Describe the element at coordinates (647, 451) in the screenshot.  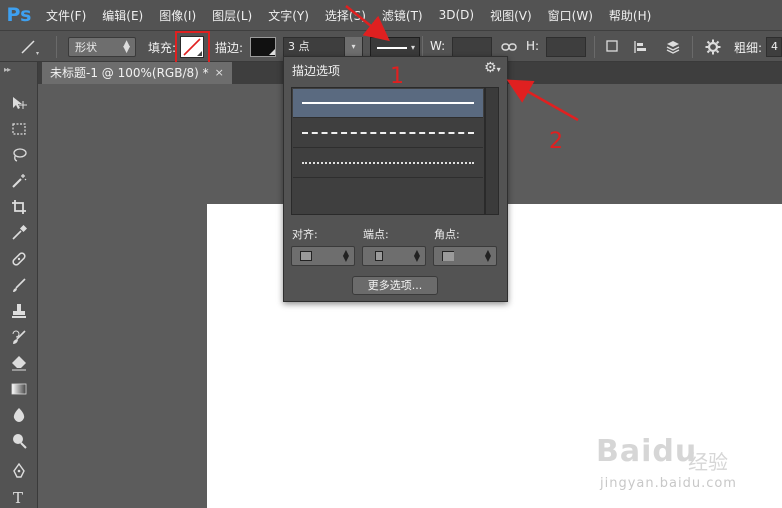
I see `watermark-brand: Baidu` at that location.